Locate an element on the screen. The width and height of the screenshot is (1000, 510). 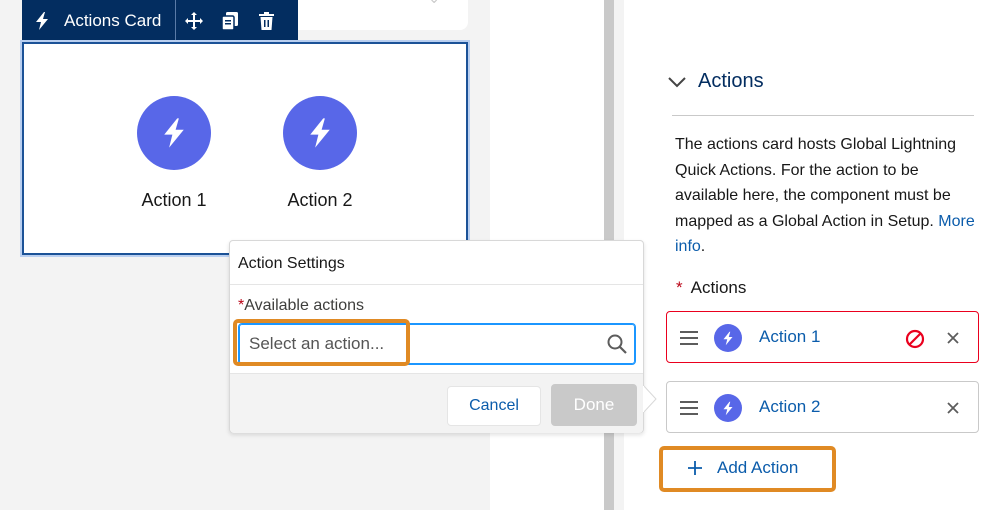
done-button: Done is located at coordinates (594, 405).